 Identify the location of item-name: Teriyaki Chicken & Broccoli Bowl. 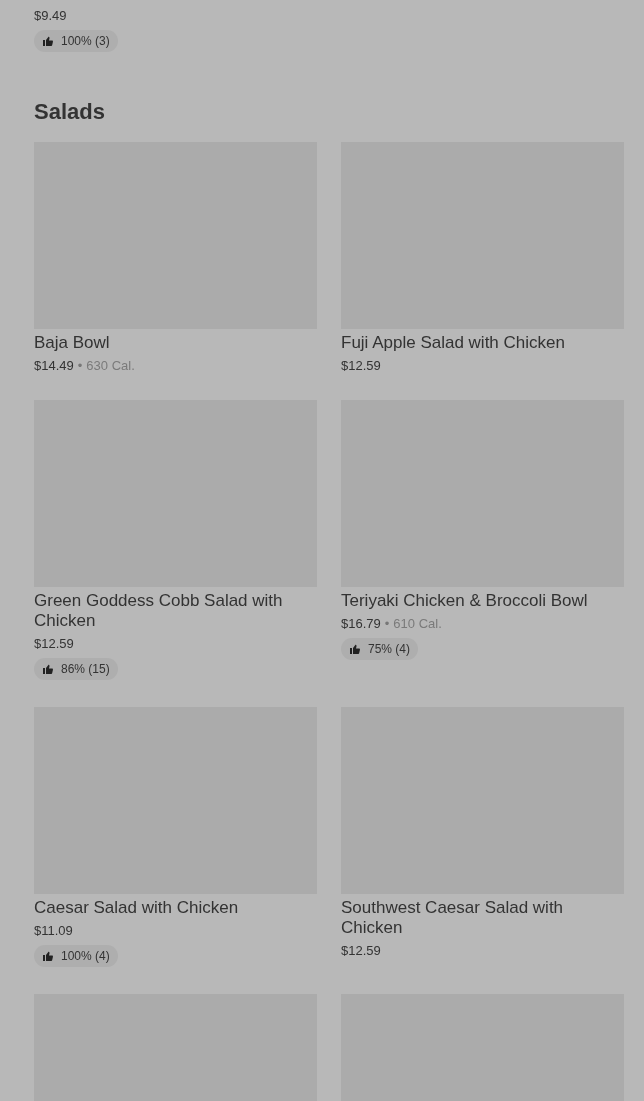
(465, 601).